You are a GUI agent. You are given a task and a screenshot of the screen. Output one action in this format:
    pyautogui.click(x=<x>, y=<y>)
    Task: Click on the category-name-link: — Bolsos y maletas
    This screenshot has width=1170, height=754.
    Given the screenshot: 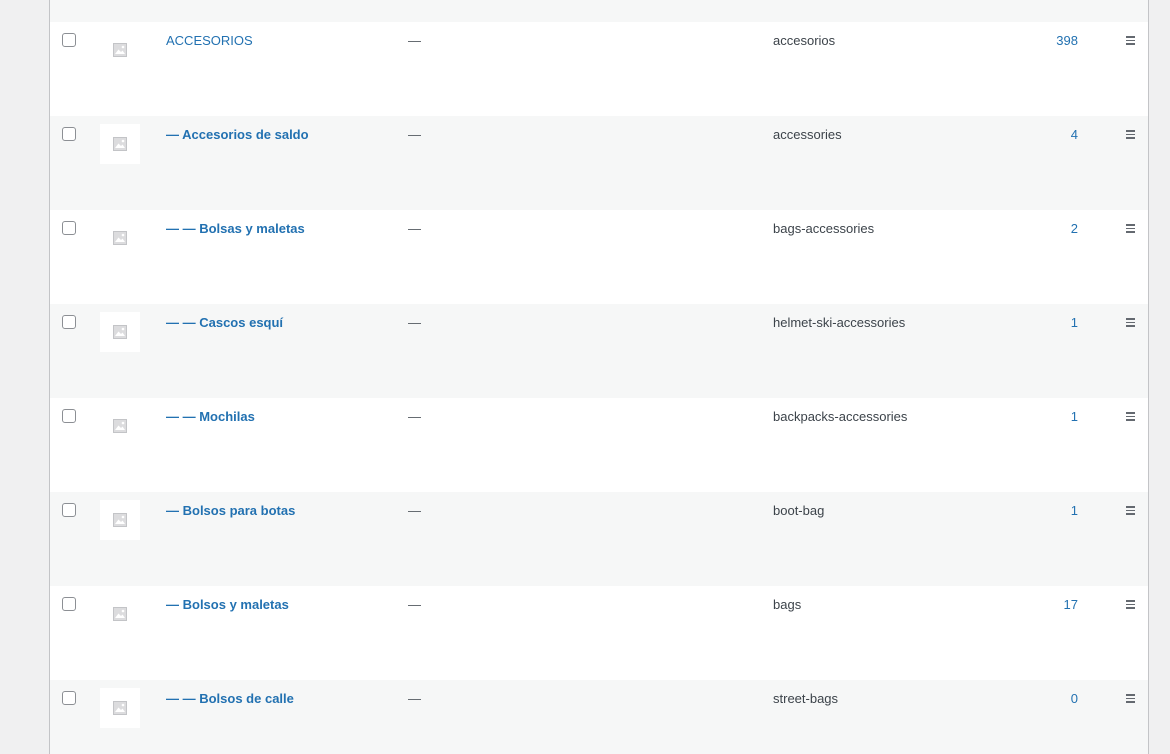 What is the action you would take?
    pyautogui.click(x=227, y=605)
    